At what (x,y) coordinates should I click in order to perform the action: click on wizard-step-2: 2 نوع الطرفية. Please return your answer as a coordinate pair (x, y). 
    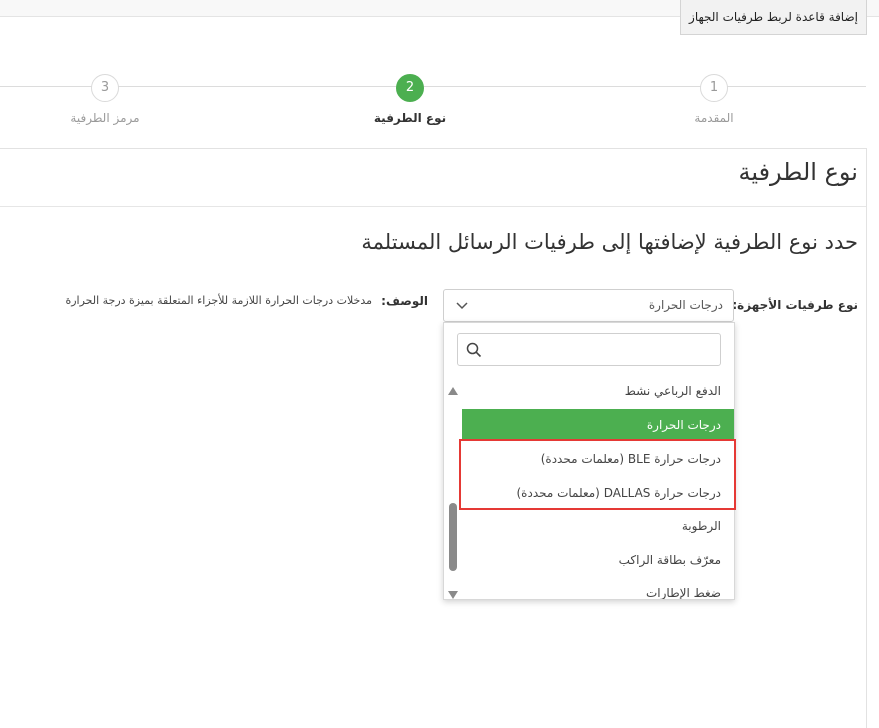
    Looking at the image, I should click on (410, 99).